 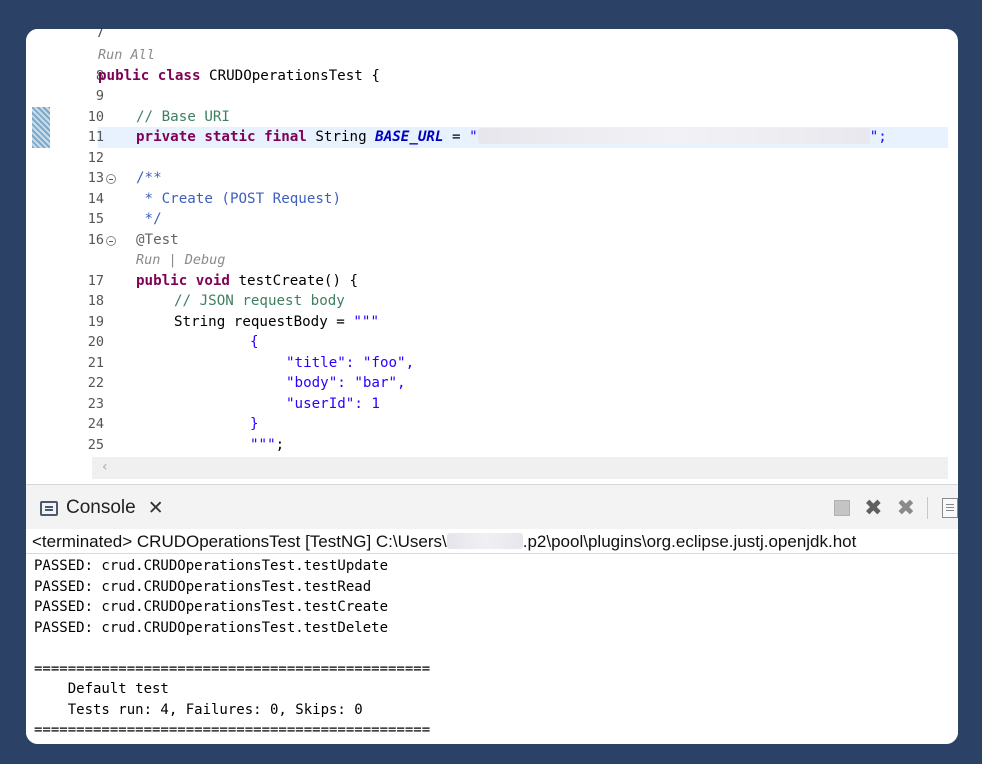 What do you see at coordinates (156, 508) in the screenshot?
I see `close-icon: ✕` at bounding box center [156, 508].